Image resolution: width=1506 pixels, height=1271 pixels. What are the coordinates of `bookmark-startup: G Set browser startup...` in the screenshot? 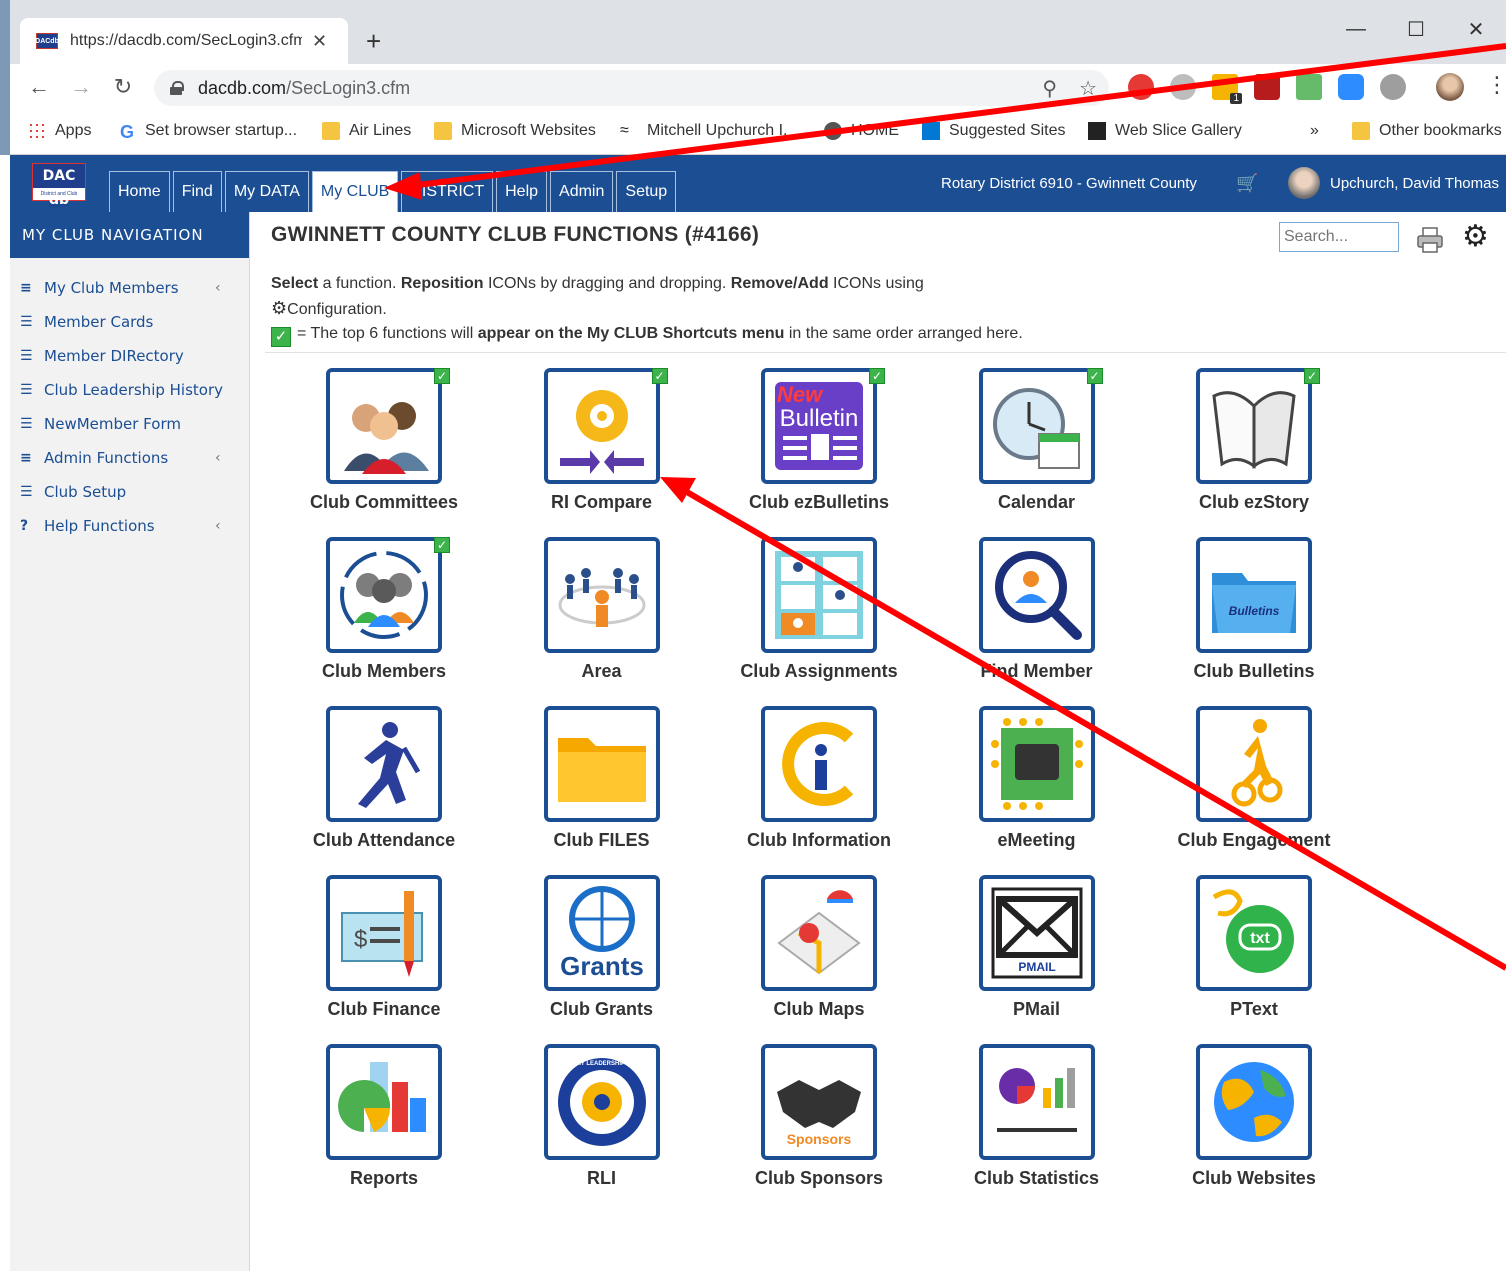 It's located at (207, 132).